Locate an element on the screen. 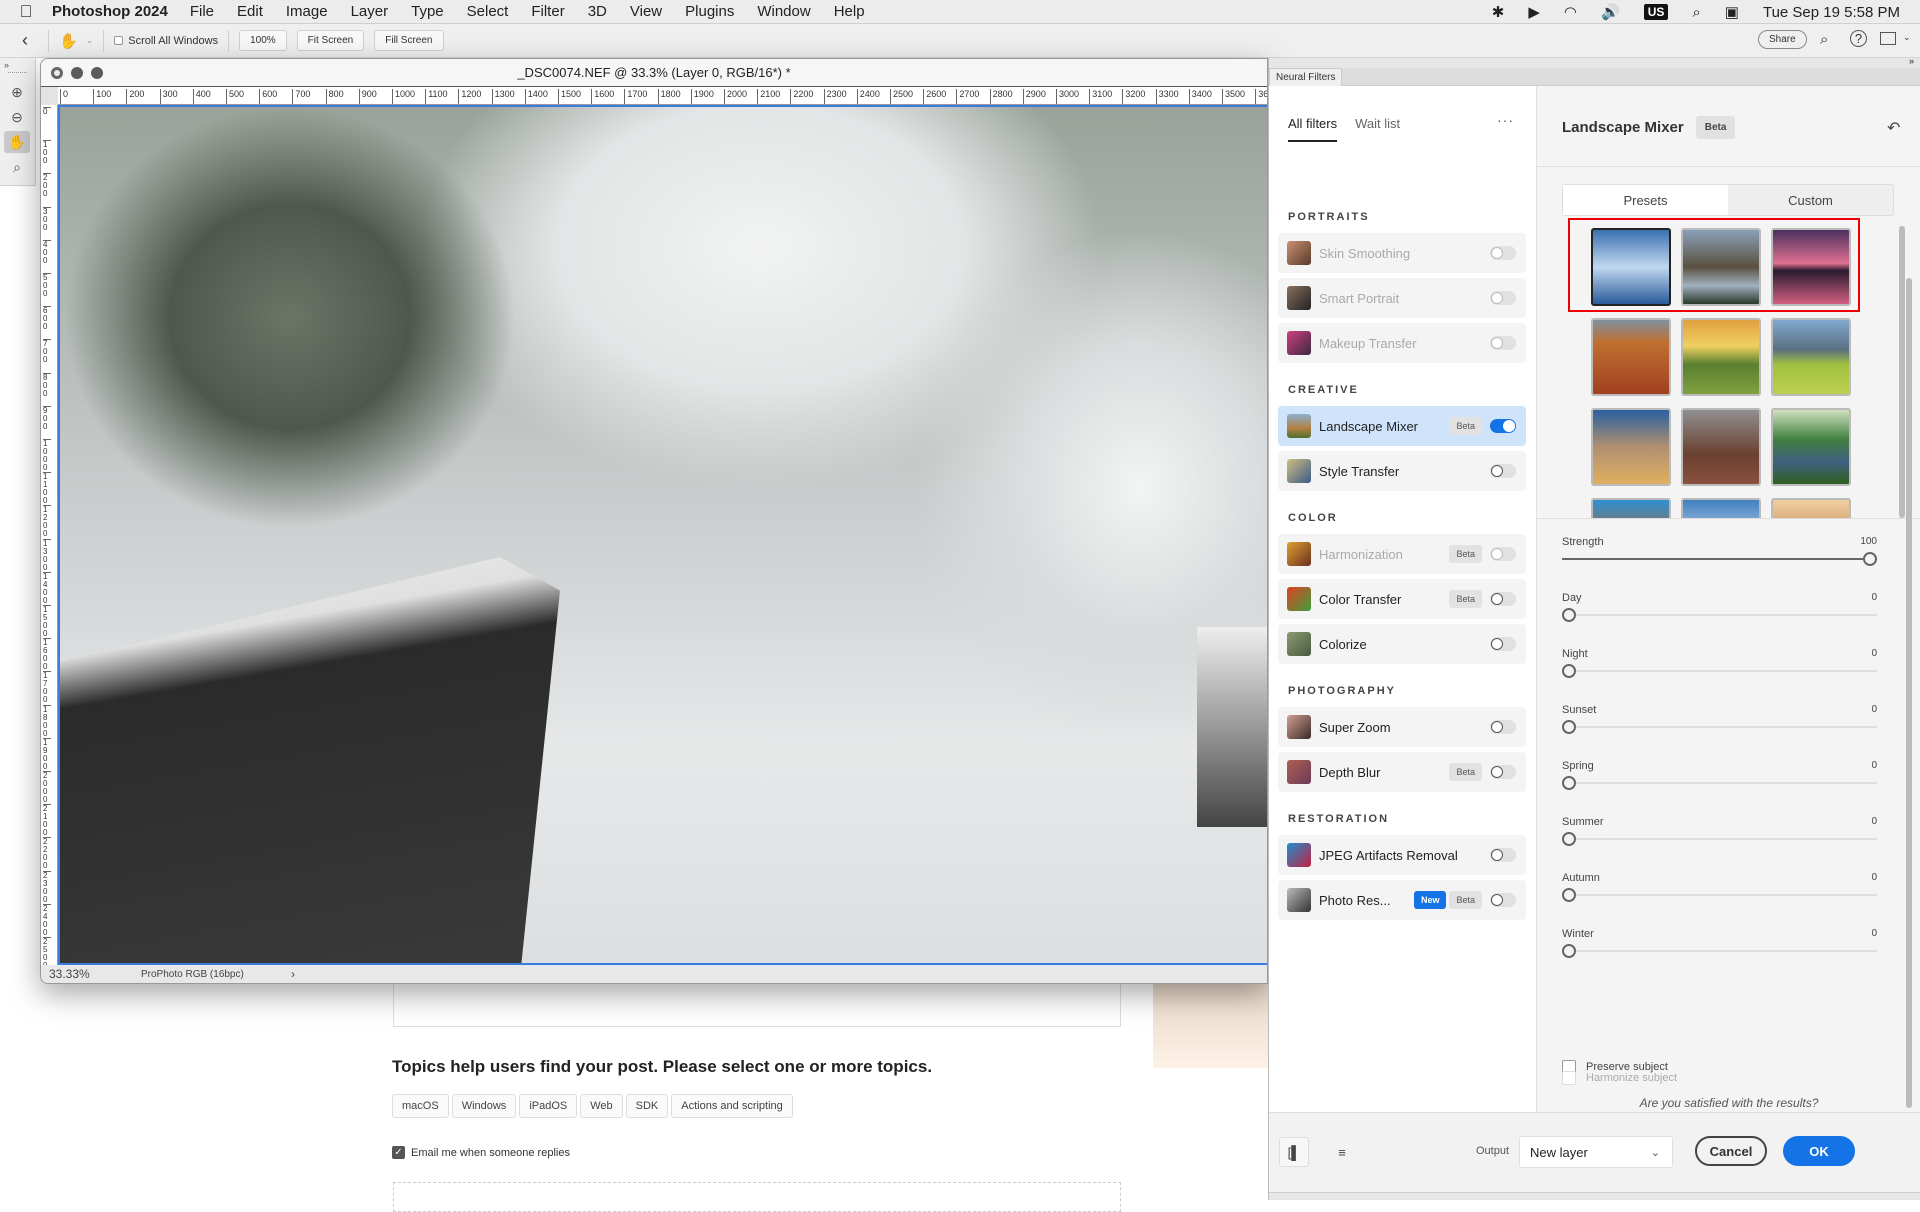 Image resolution: width=1920 pixels, height=1212 pixels. cancel-button: Cancel is located at coordinates (1731, 1151).